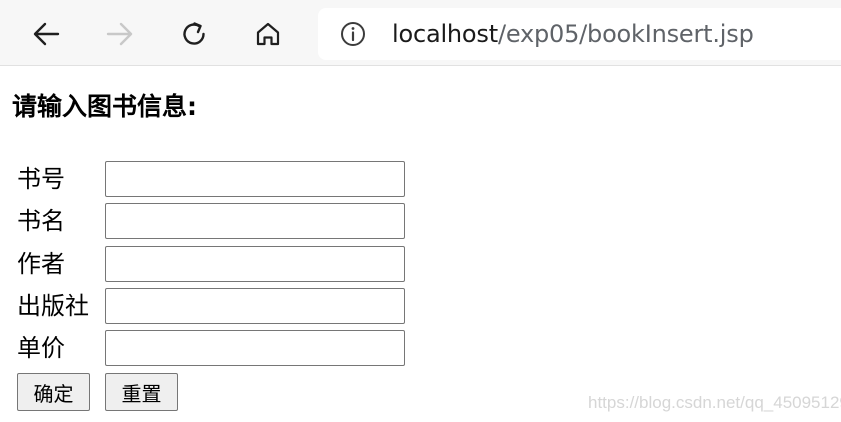  What do you see at coordinates (104, 106) in the screenshot?
I see `page-title: 请输入图书信息:` at bounding box center [104, 106].